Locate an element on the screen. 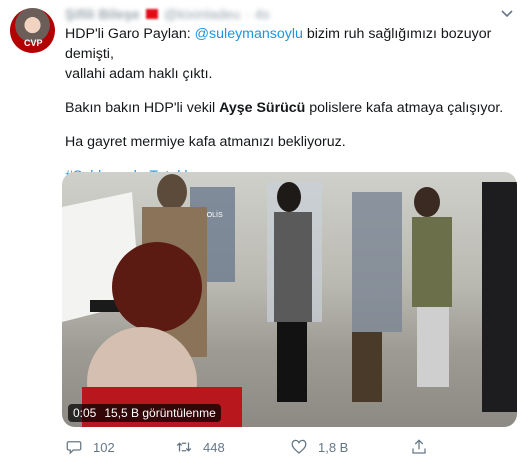 Image resolution: width=522 pixels, height=465 pixels. reply-count: 102 is located at coordinates (104, 447).